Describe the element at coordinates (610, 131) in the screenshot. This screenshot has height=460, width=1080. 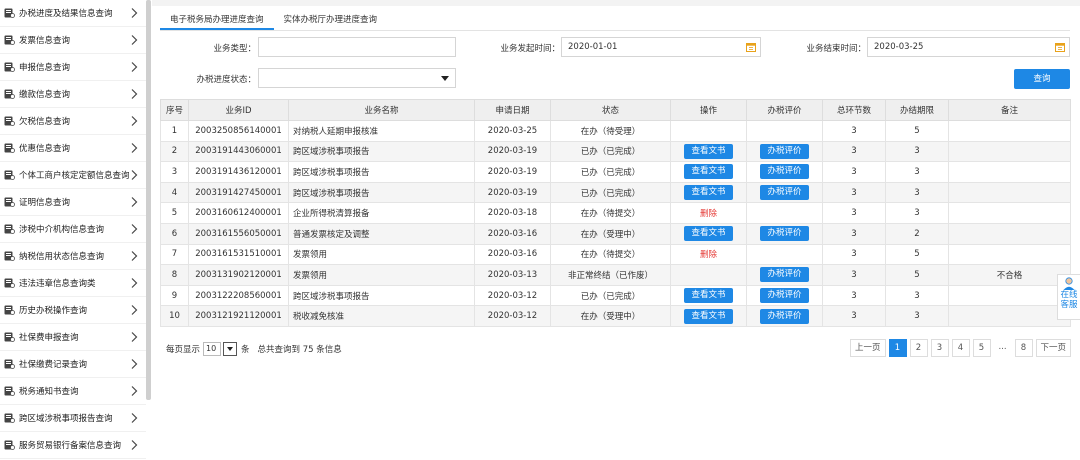
I see `cell-status: 在办（待受理）` at that location.